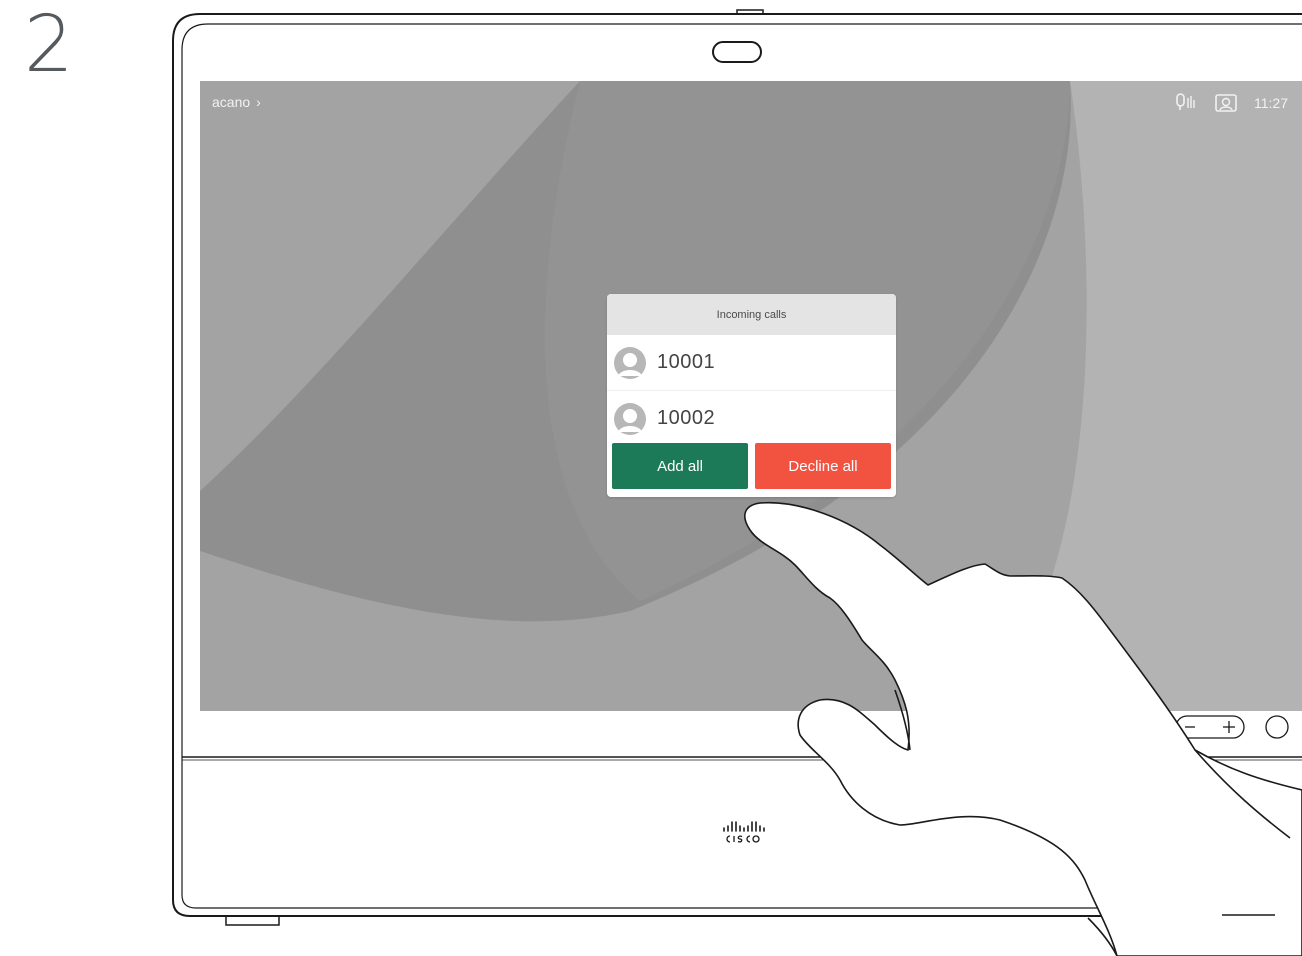 This screenshot has width=1302, height=956. I want to click on cisco-logo, so click(744, 832).